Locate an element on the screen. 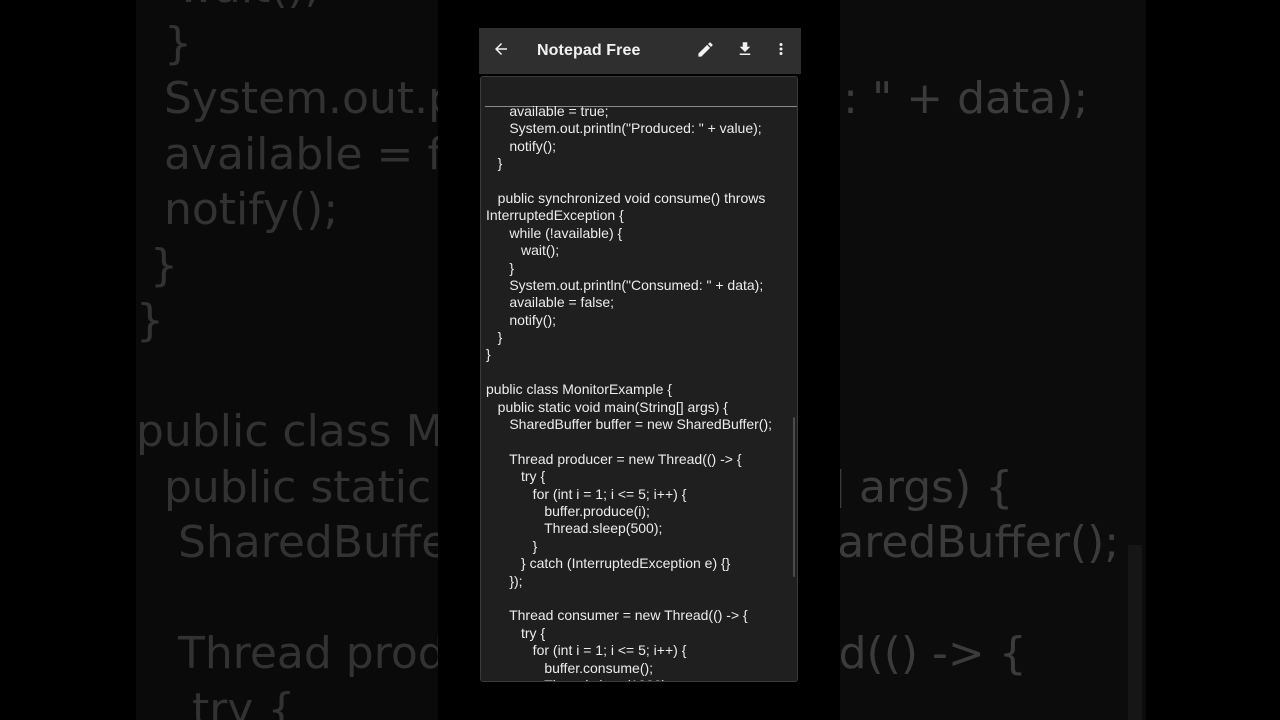  back-button is located at coordinates (501, 51).